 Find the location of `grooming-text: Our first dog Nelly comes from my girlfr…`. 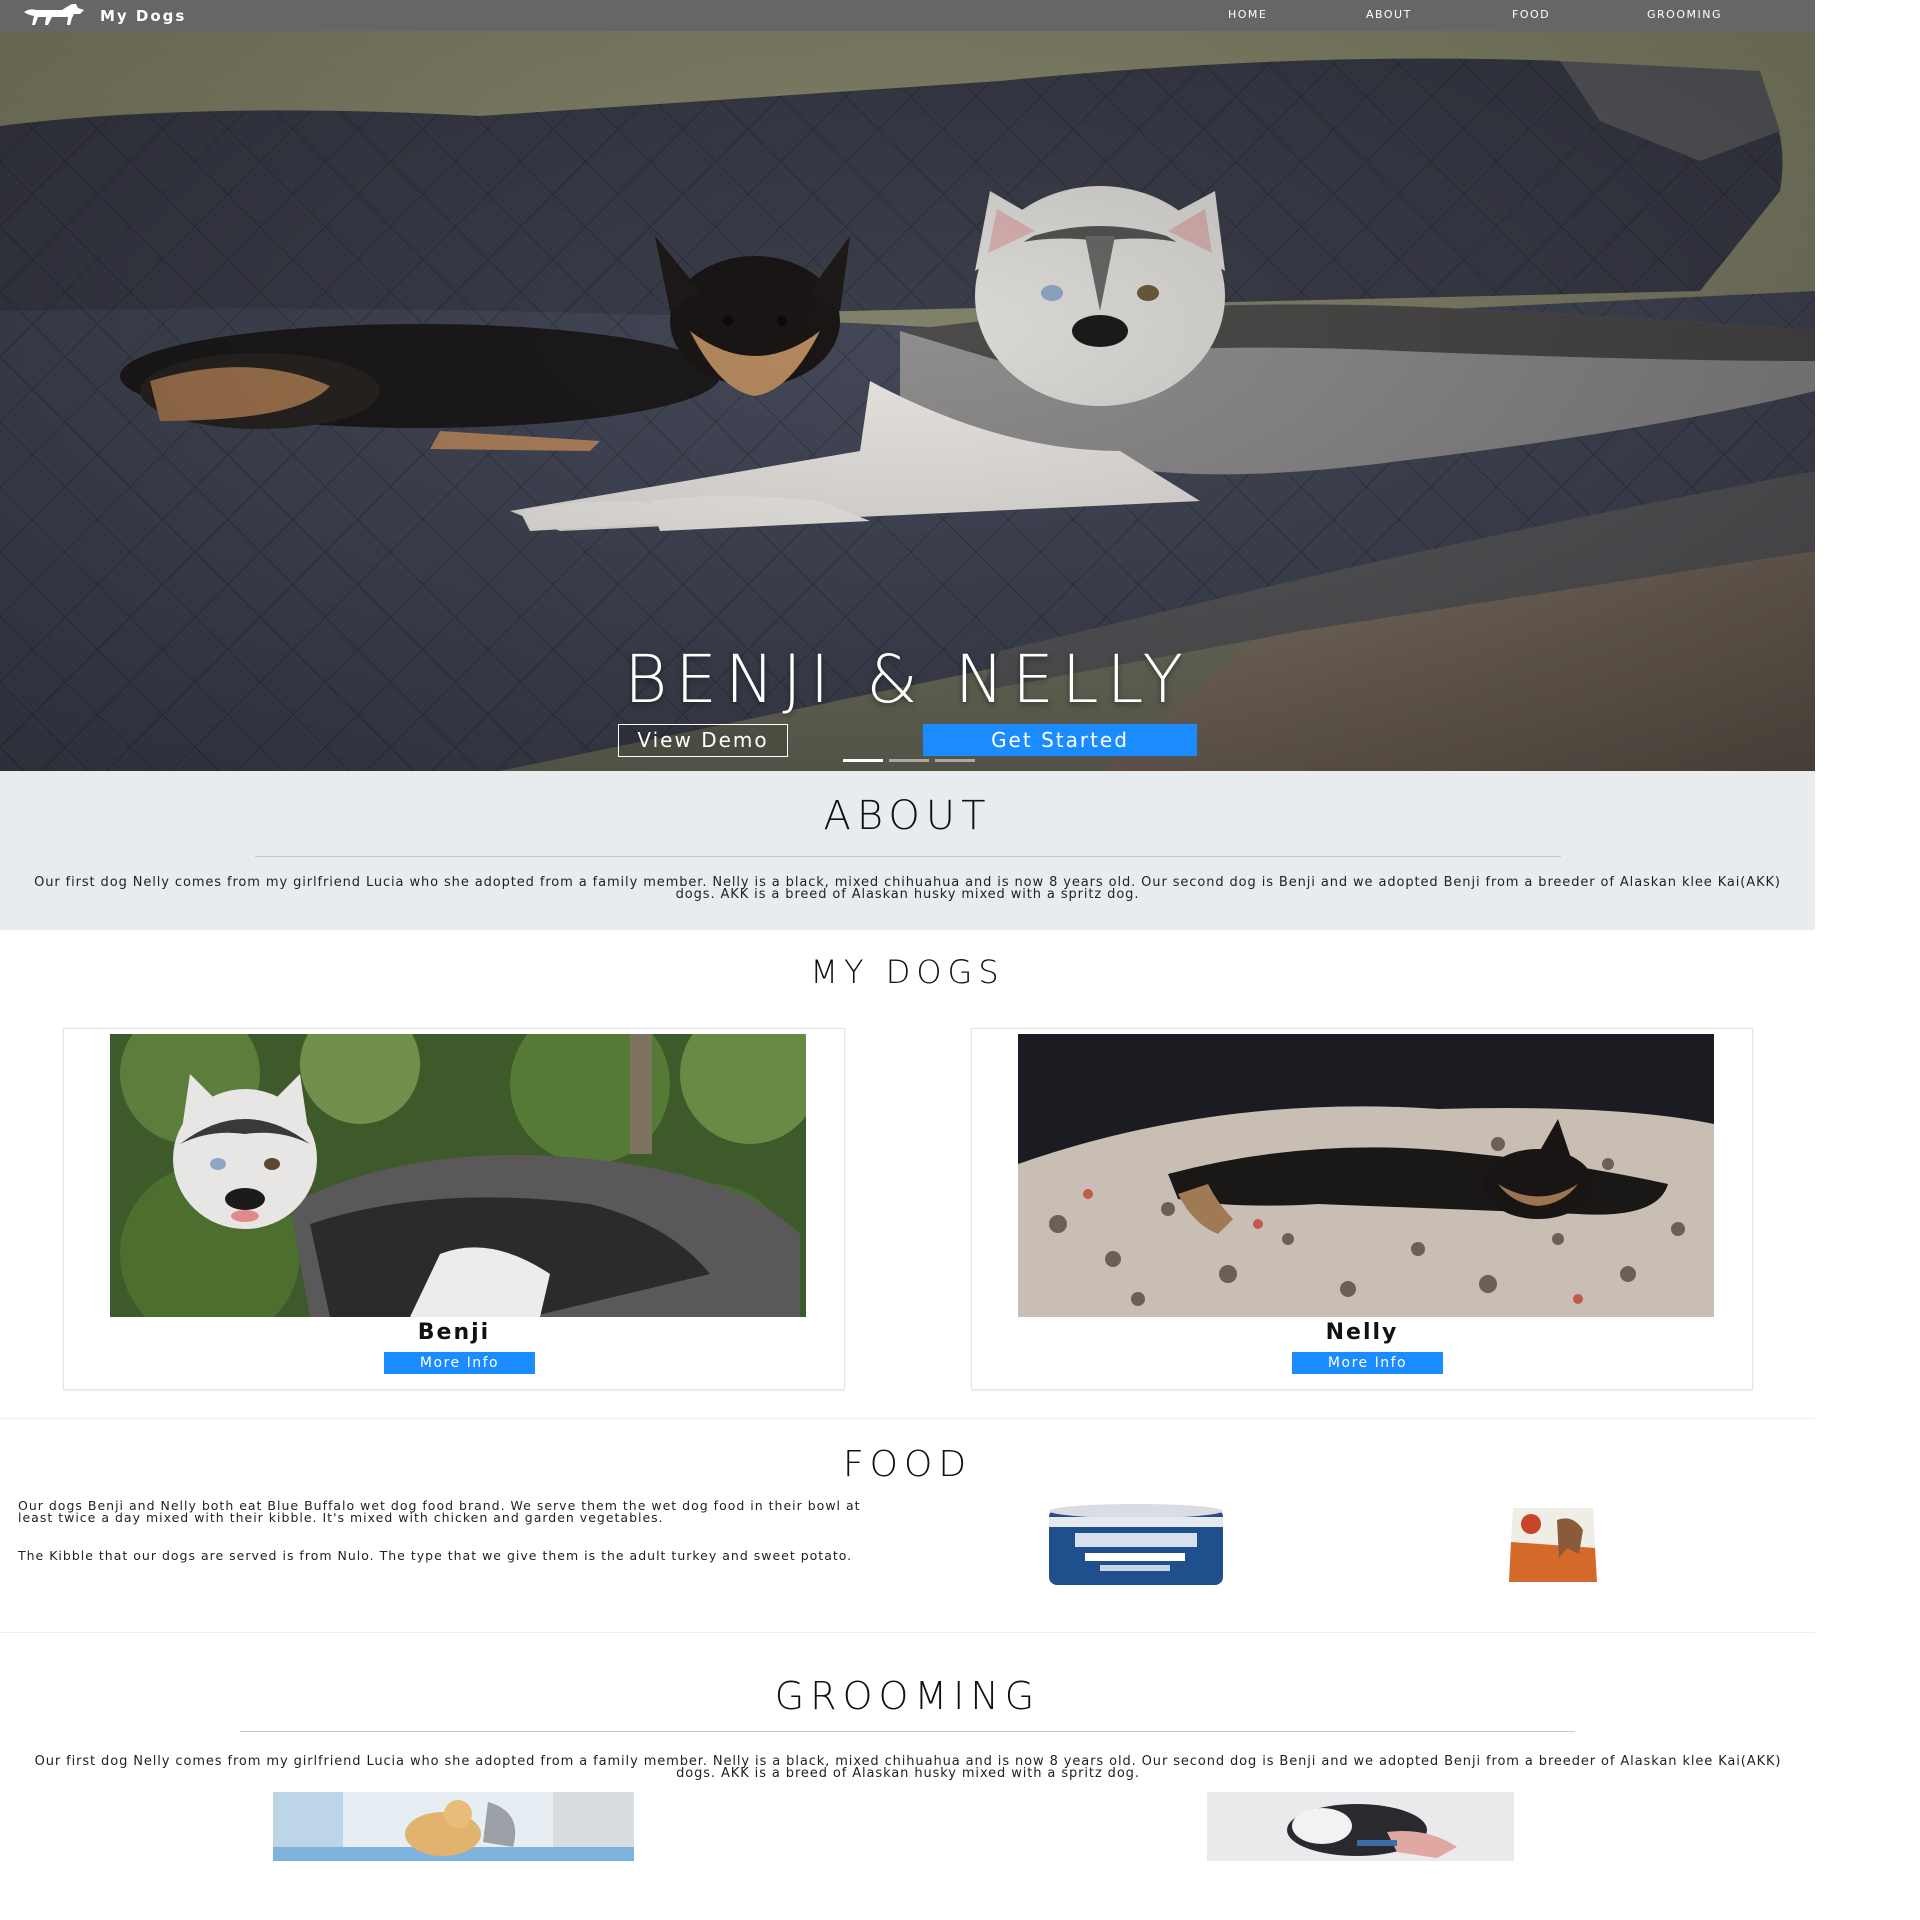

grooming-text: Our first dog Nelly comes from my girlfr… is located at coordinates (908, 1767).